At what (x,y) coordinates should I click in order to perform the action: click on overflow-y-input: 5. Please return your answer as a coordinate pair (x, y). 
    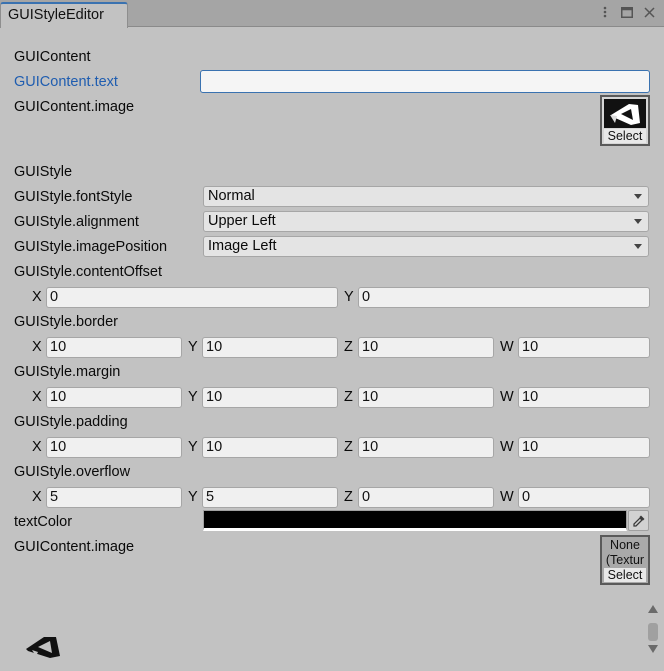
    Looking at the image, I should click on (270, 497).